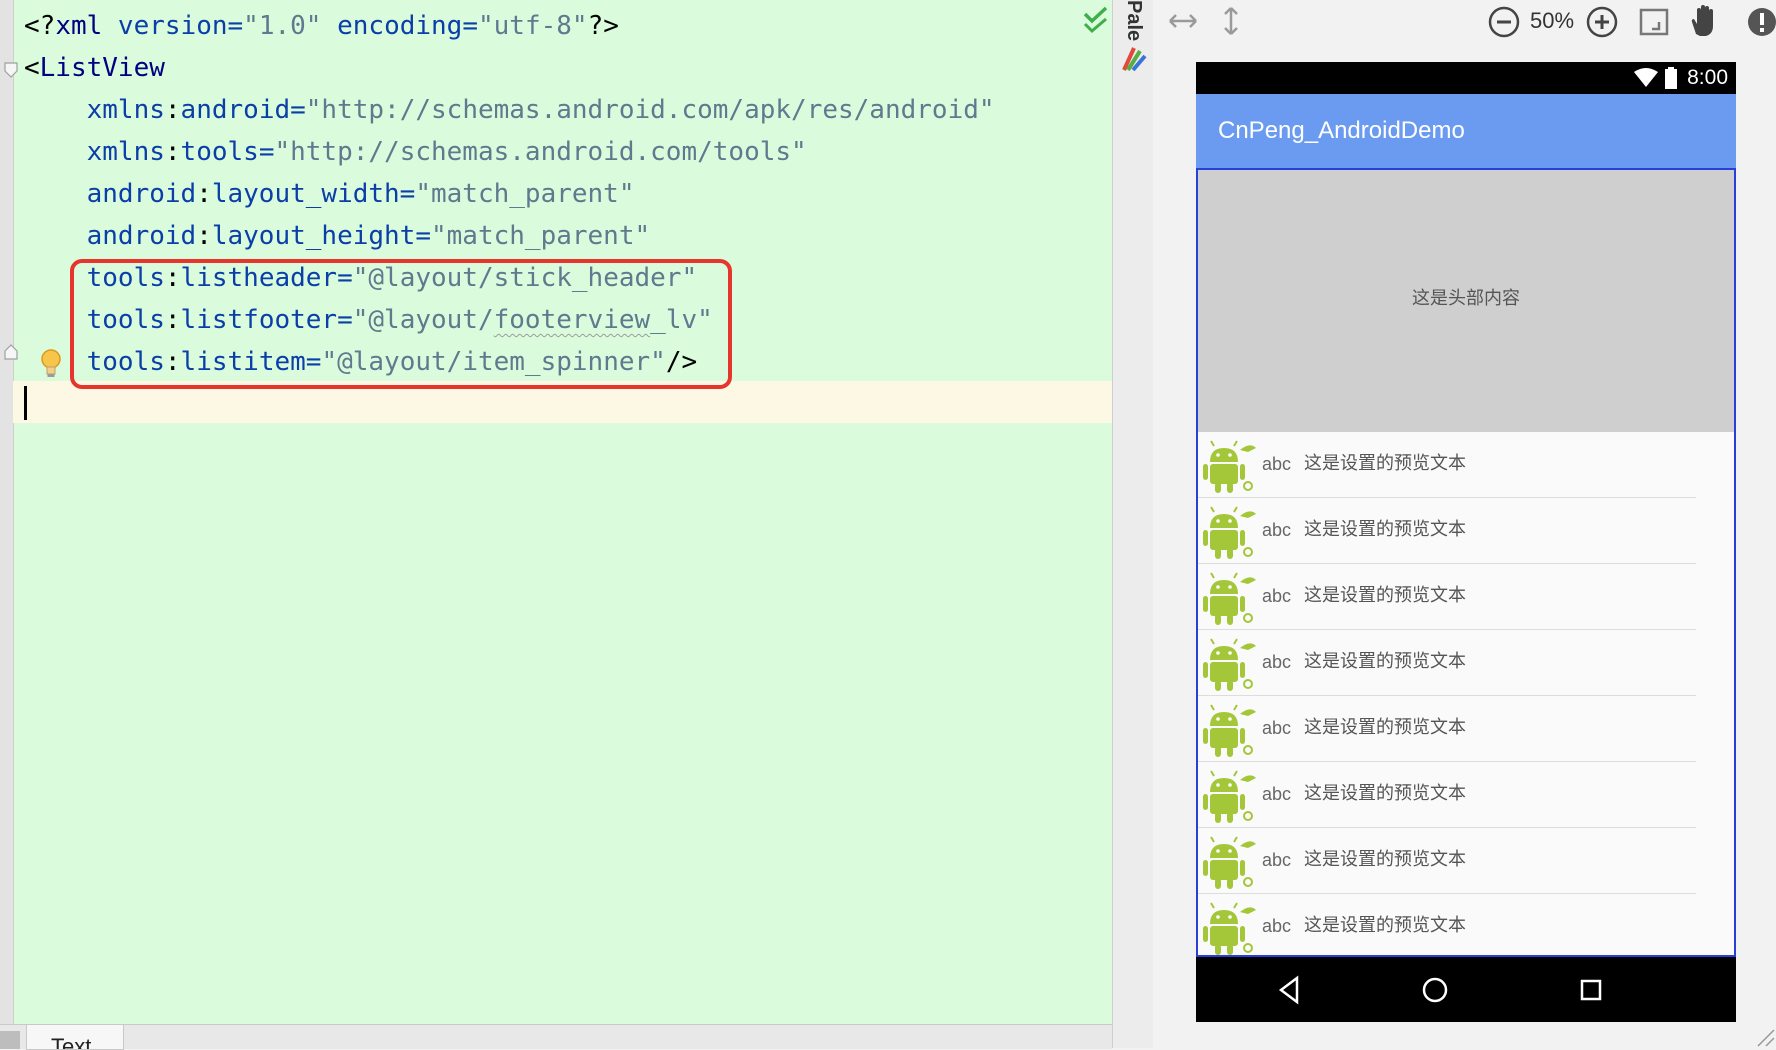  I want to click on navigation-bar, so click(1466, 989).